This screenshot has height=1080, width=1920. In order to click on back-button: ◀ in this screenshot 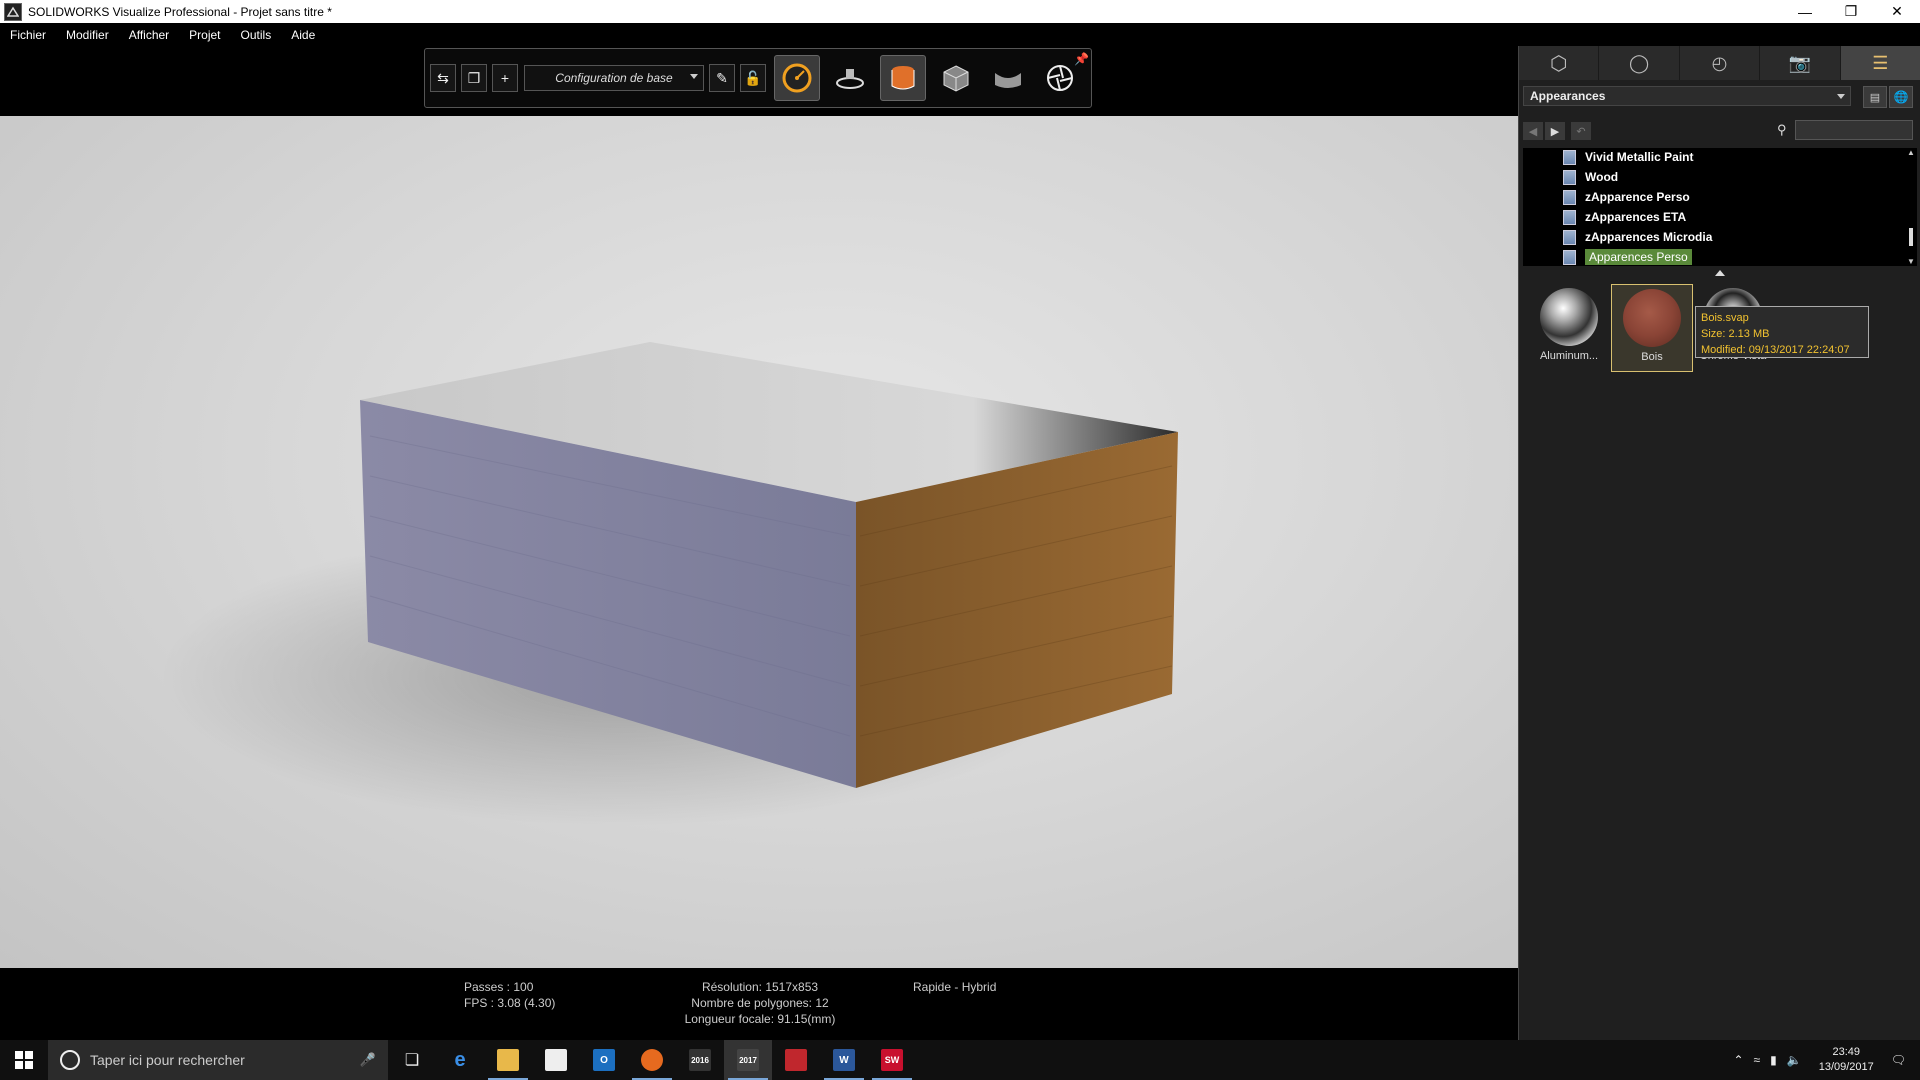, I will do `click(1533, 131)`.